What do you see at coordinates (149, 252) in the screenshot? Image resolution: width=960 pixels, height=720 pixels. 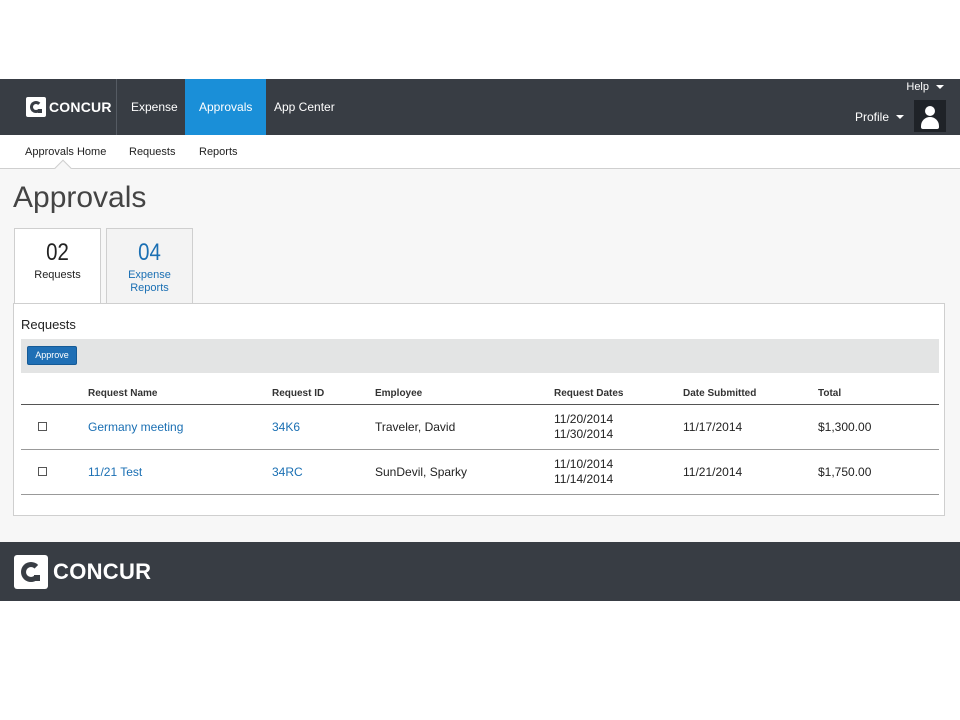 I see `tab-expense-reports-count: 04` at bounding box center [149, 252].